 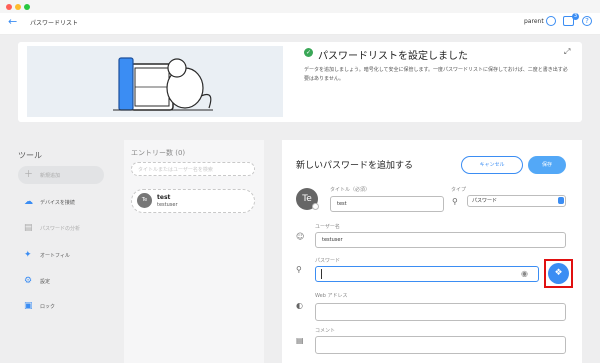 I want to click on save-button: 保存, so click(x=547, y=165).